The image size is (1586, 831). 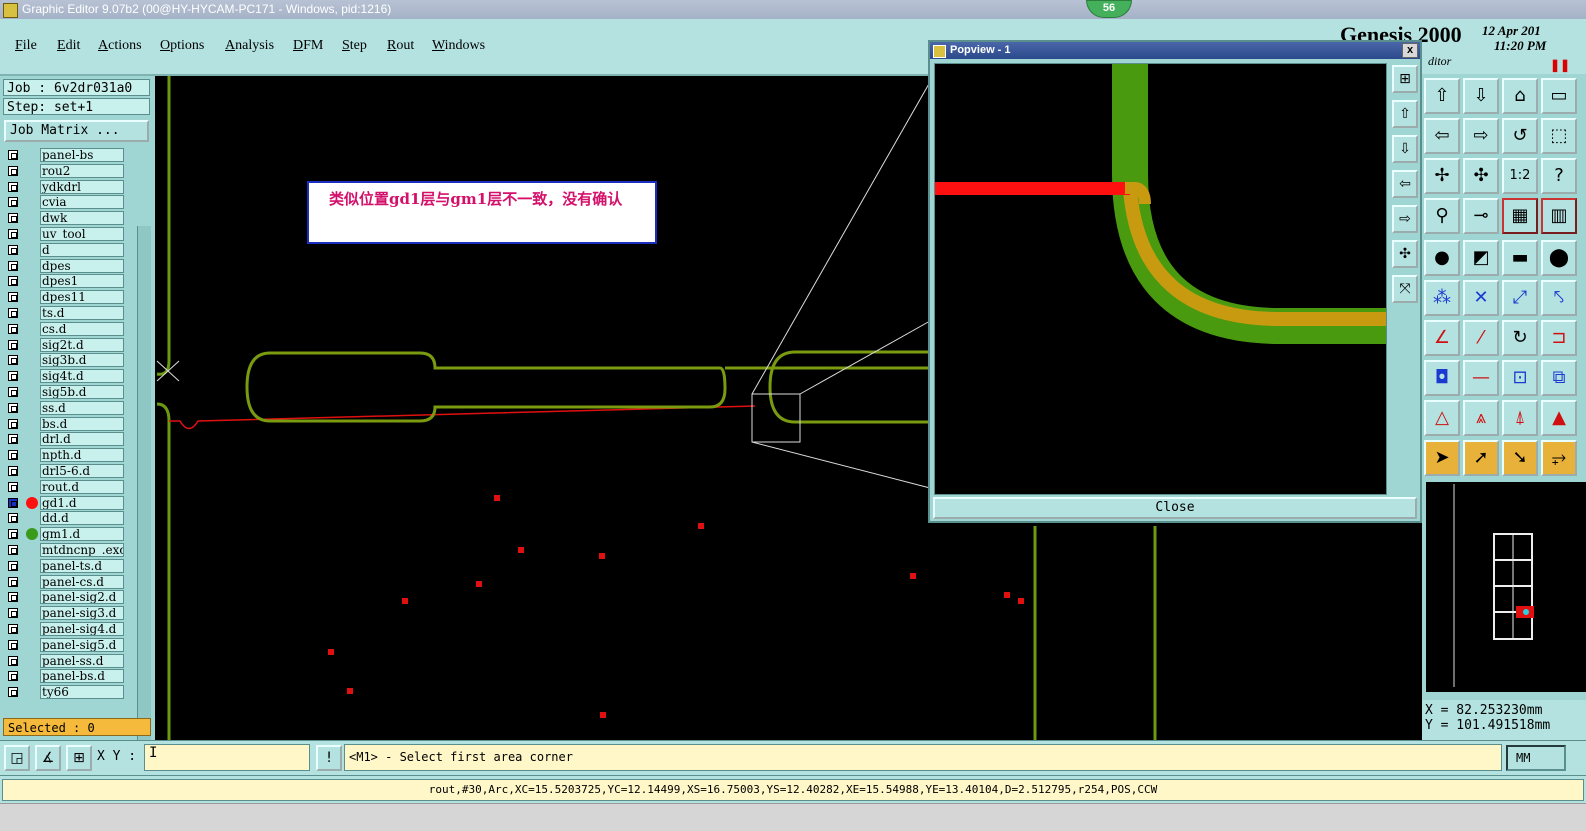 What do you see at coordinates (82, 376) in the screenshot?
I see `layer-name: sig4t.d` at bounding box center [82, 376].